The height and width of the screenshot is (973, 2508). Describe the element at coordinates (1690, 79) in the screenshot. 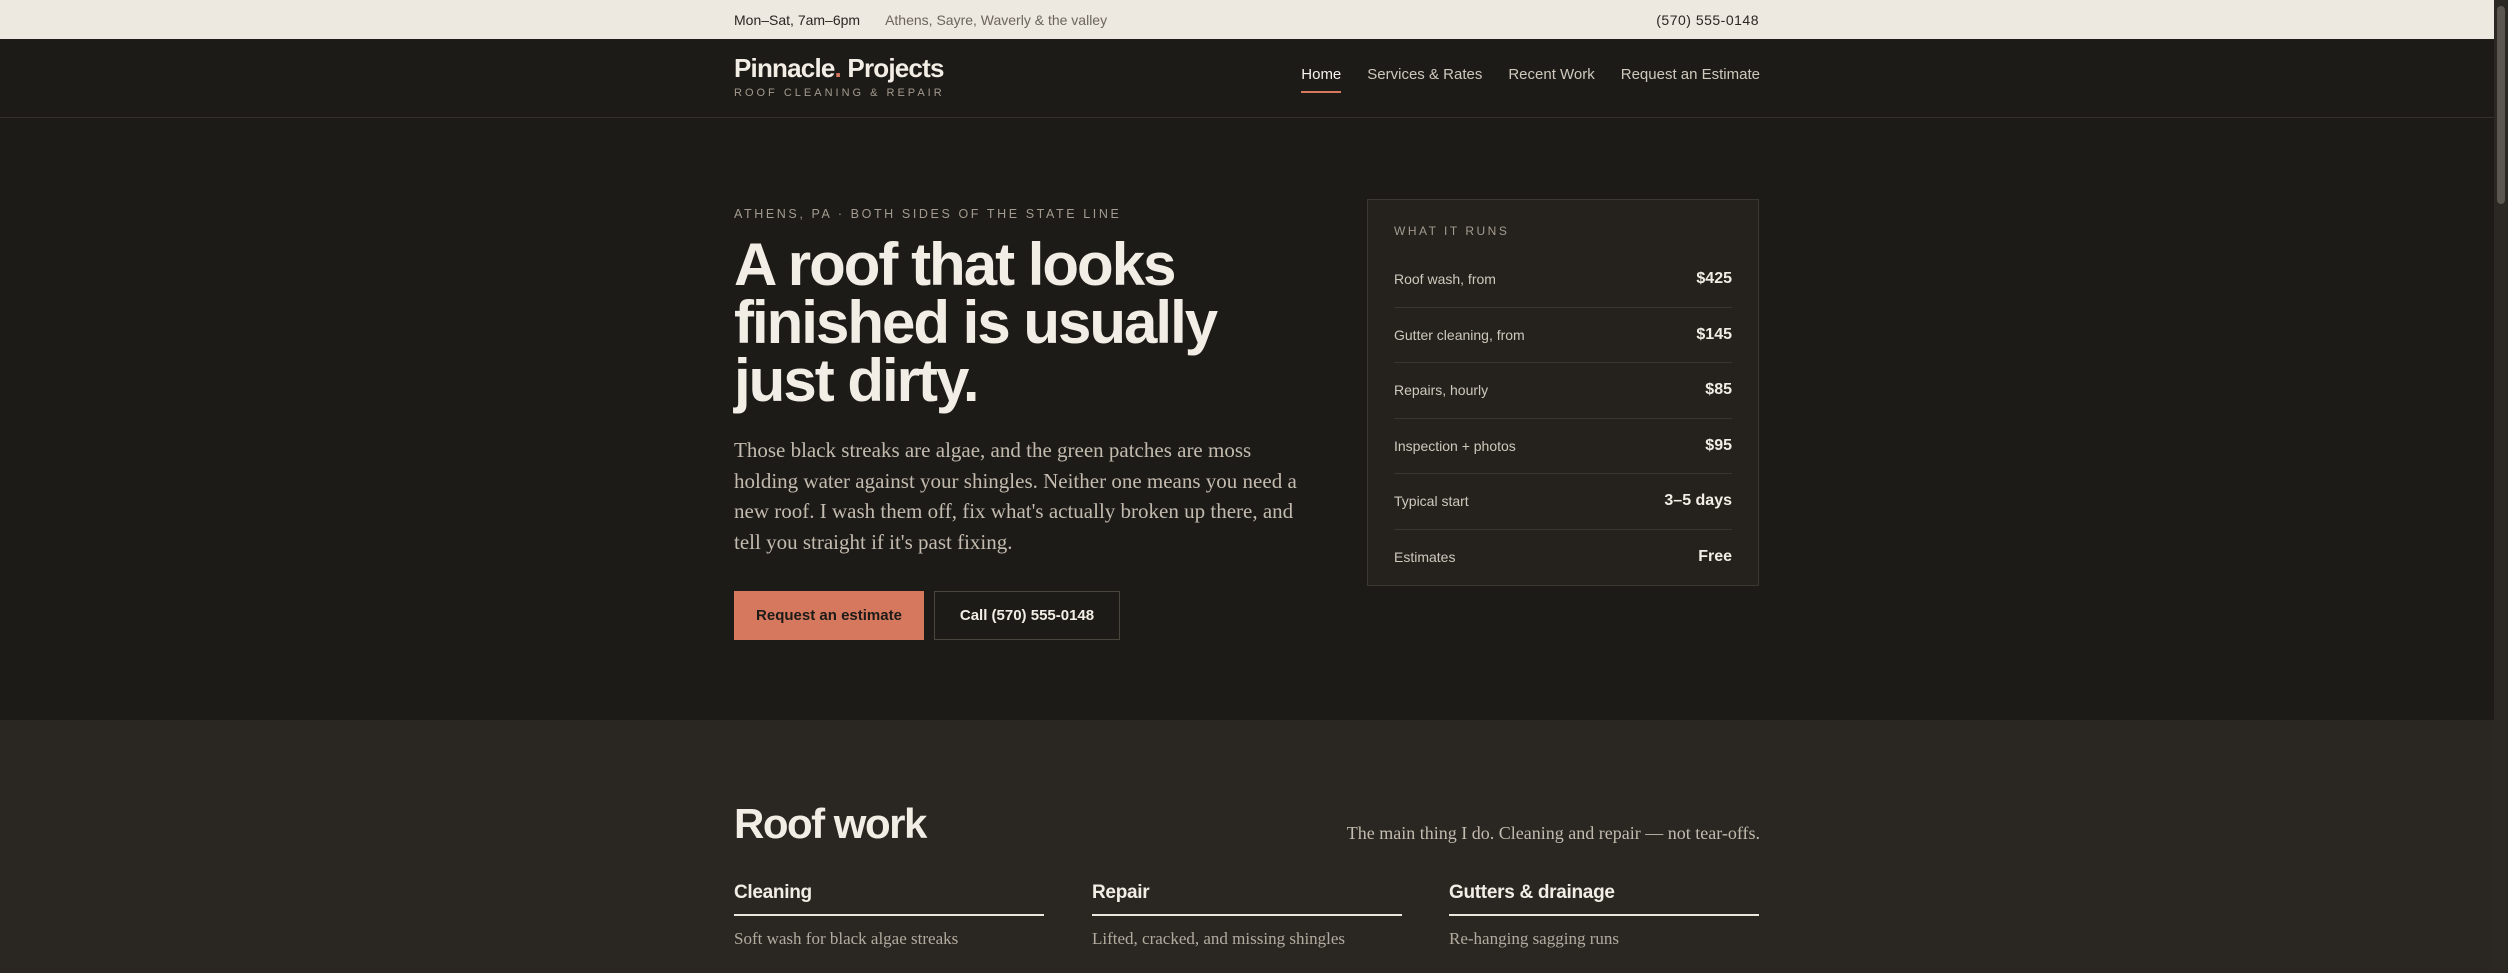

I see `nav-item-request-estimate: Request an Estimate` at that location.